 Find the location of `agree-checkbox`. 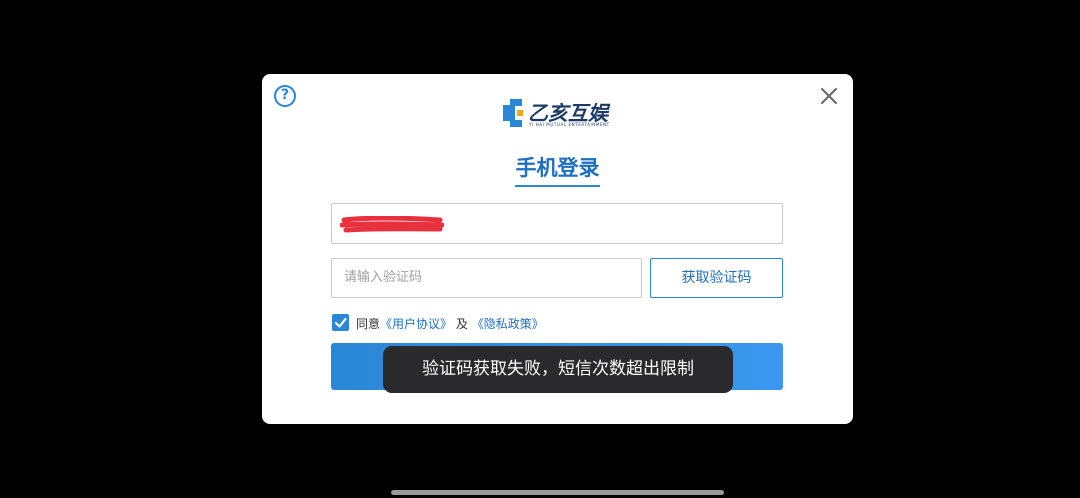

agree-checkbox is located at coordinates (340, 322).